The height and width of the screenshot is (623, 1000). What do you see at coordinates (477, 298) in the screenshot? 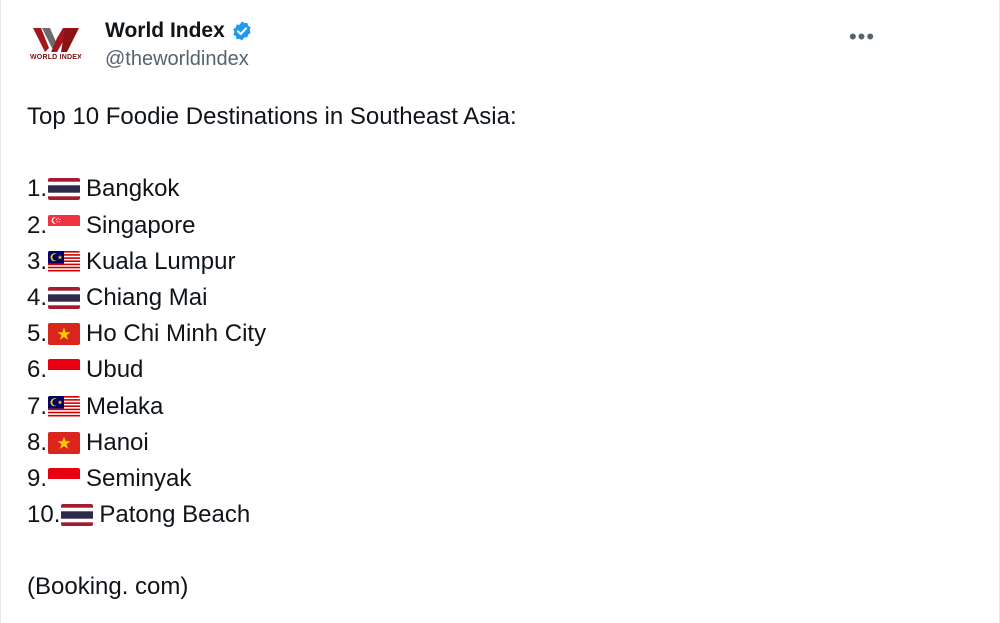
I see `destination-item: 4. Chiang Mai` at bounding box center [477, 298].